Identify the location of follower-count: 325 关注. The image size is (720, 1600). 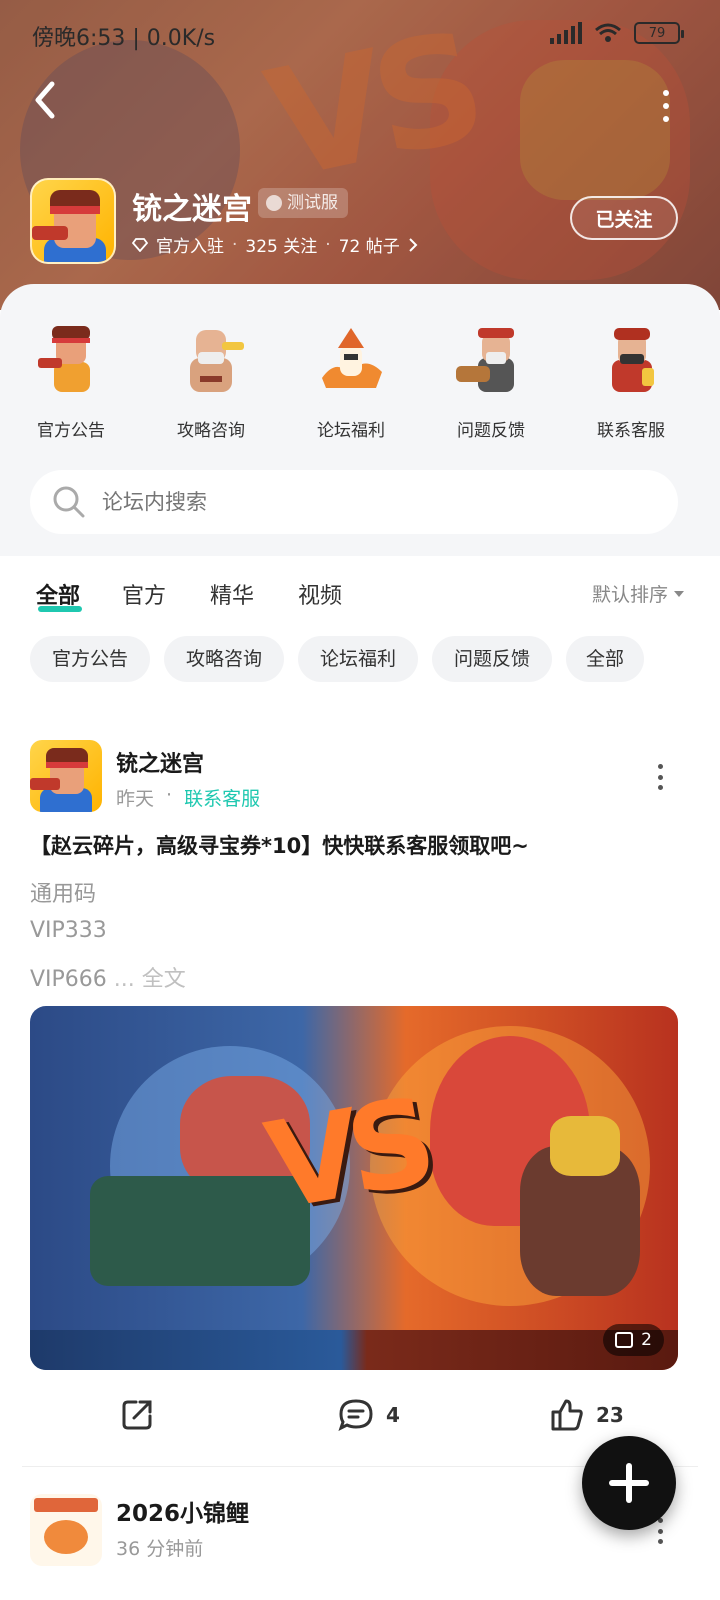
(281, 247).